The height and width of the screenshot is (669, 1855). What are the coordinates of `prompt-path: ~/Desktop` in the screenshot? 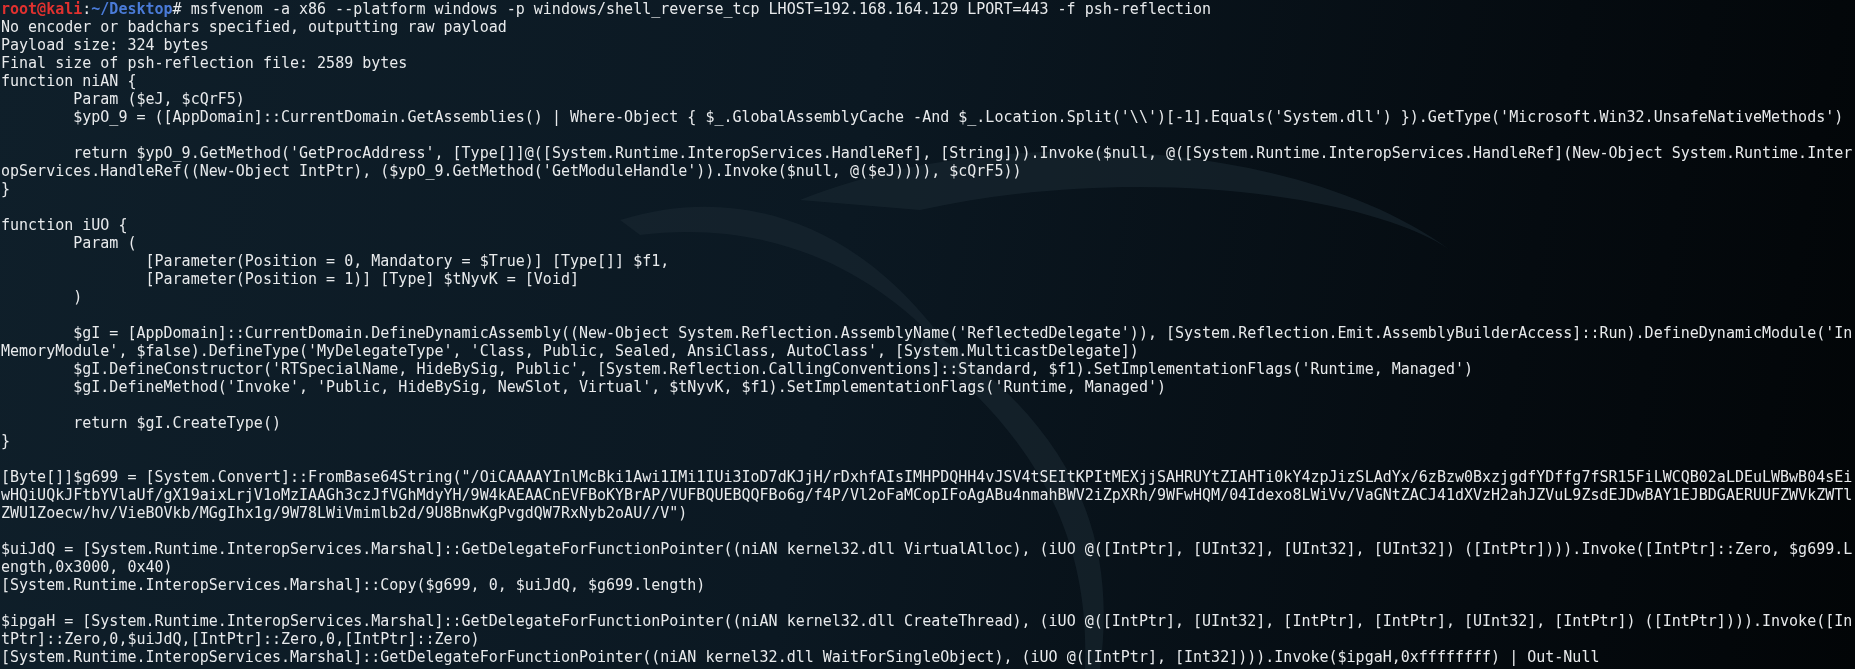 It's located at (132, 9).